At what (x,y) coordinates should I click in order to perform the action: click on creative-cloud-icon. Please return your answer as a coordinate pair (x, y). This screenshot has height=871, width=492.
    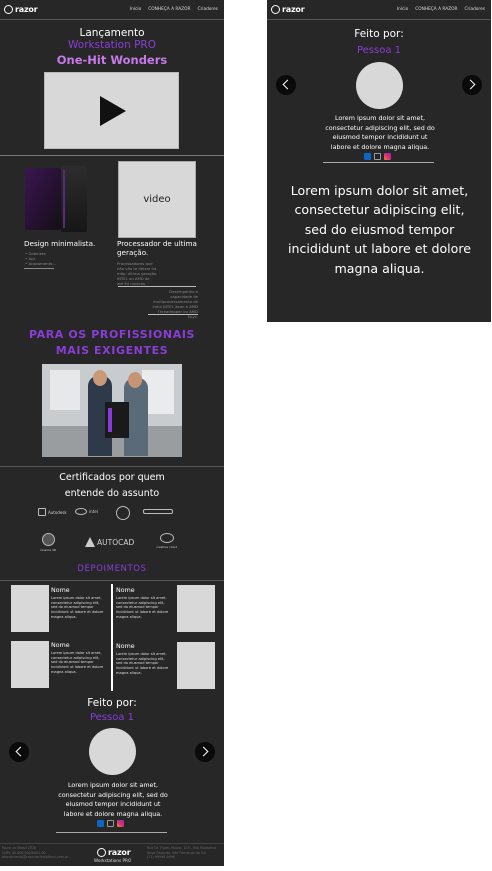
    Looking at the image, I should click on (166, 538).